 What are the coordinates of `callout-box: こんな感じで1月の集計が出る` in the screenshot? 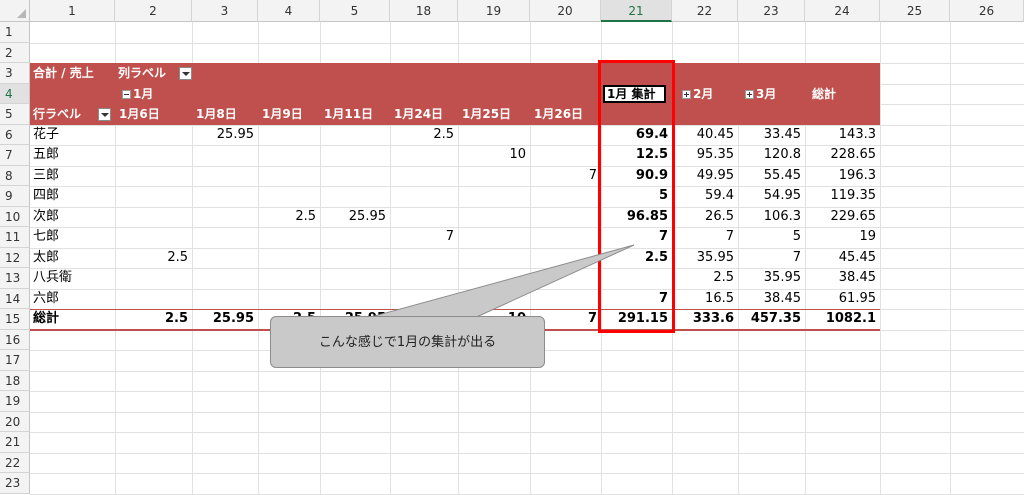 It's located at (407, 342).